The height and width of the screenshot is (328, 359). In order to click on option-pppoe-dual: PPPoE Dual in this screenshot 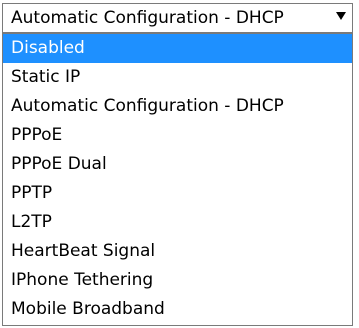, I will do `click(177, 164)`.